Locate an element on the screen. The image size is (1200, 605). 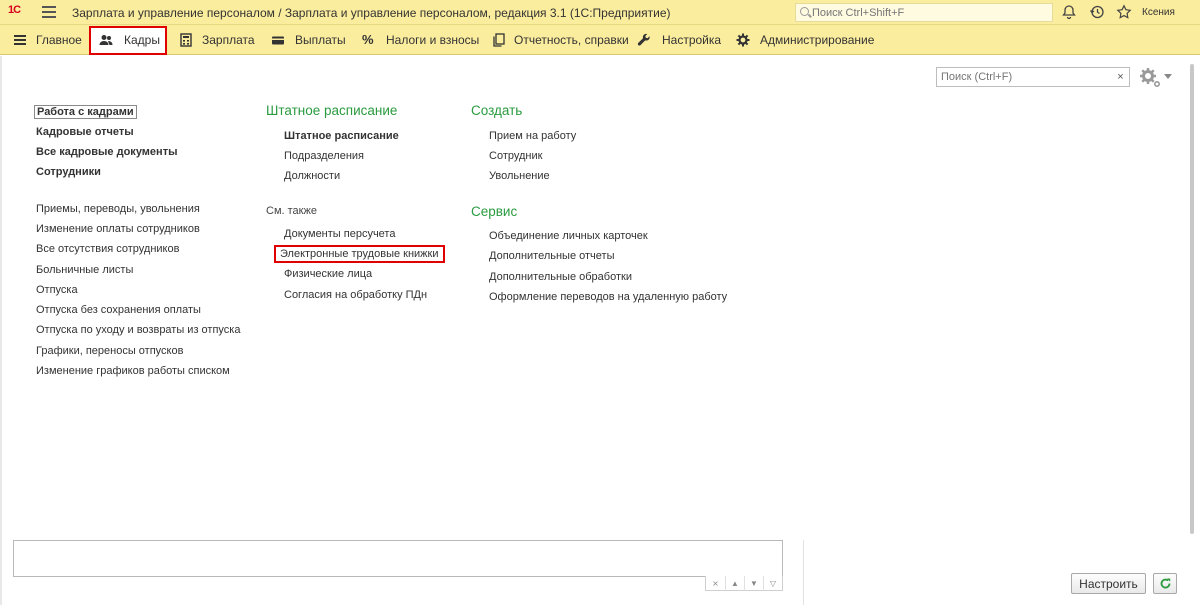
section-main: Главное is located at coordinates (48, 40).